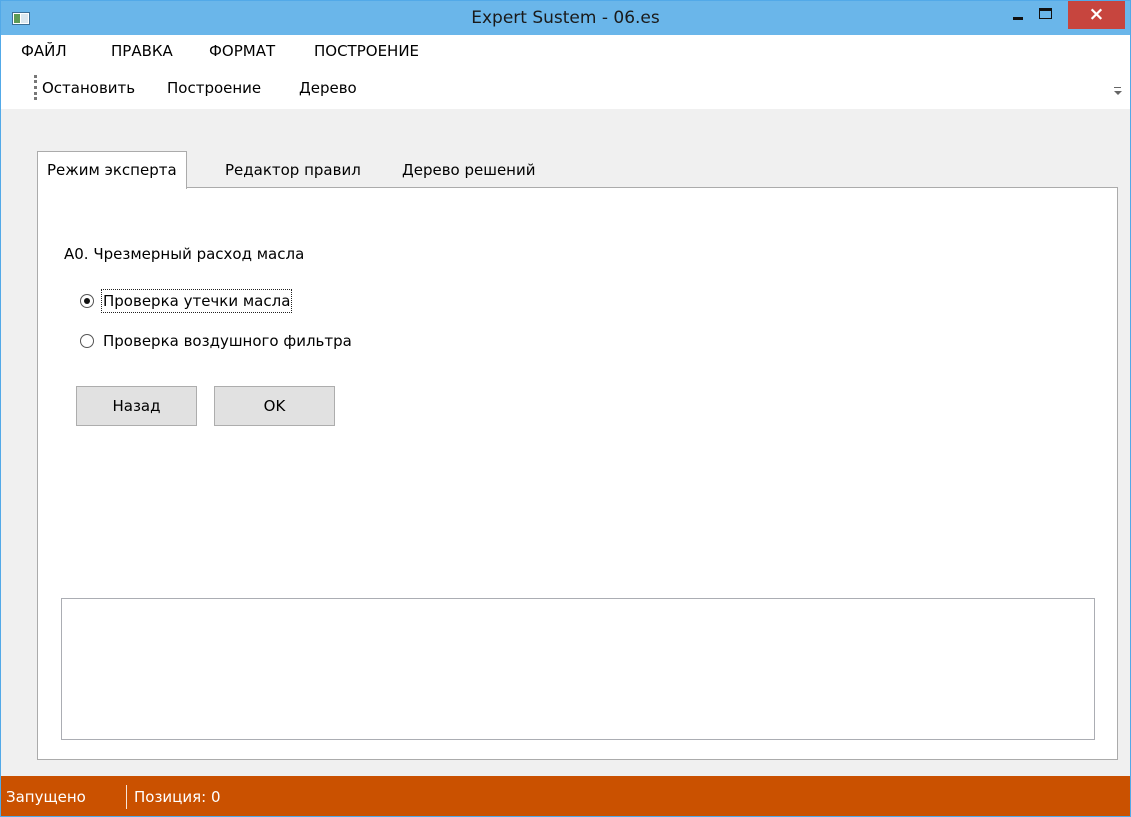 This screenshot has width=1131, height=817. Describe the element at coordinates (142, 51) in the screenshot. I see `menu-edit: ПРАВКА` at that location.